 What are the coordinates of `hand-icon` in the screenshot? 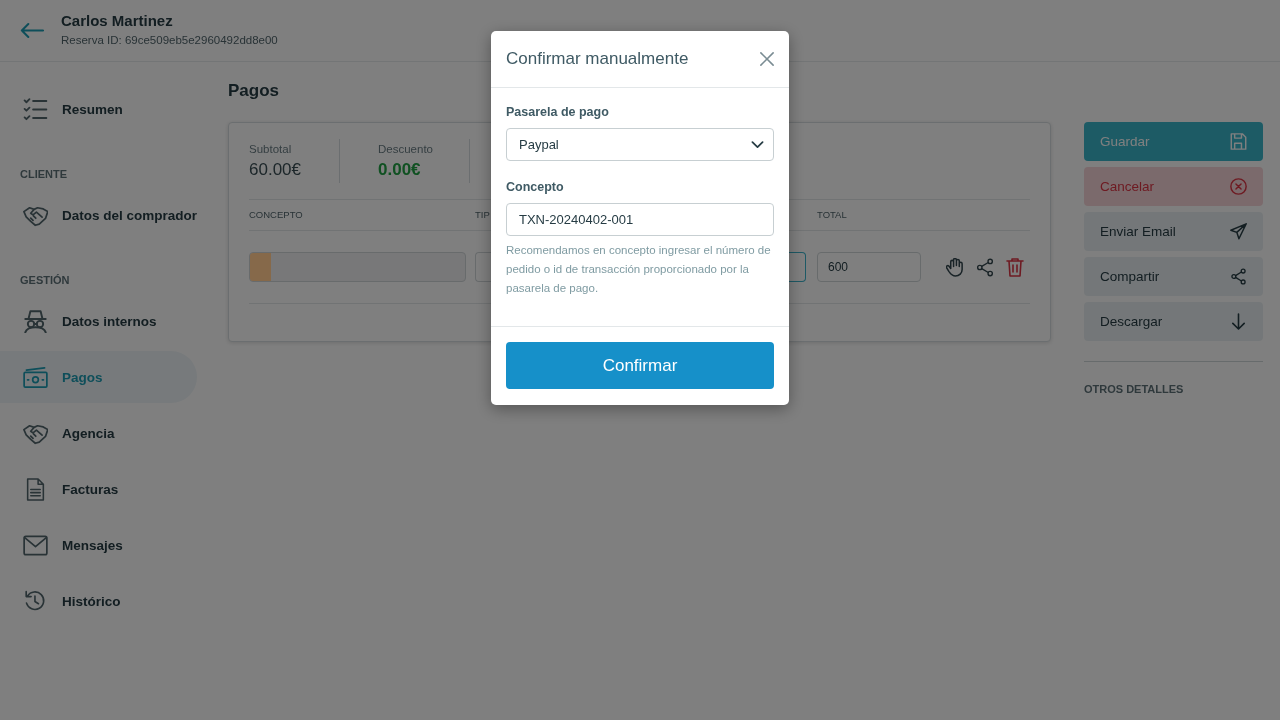 It's located at (955, 267).